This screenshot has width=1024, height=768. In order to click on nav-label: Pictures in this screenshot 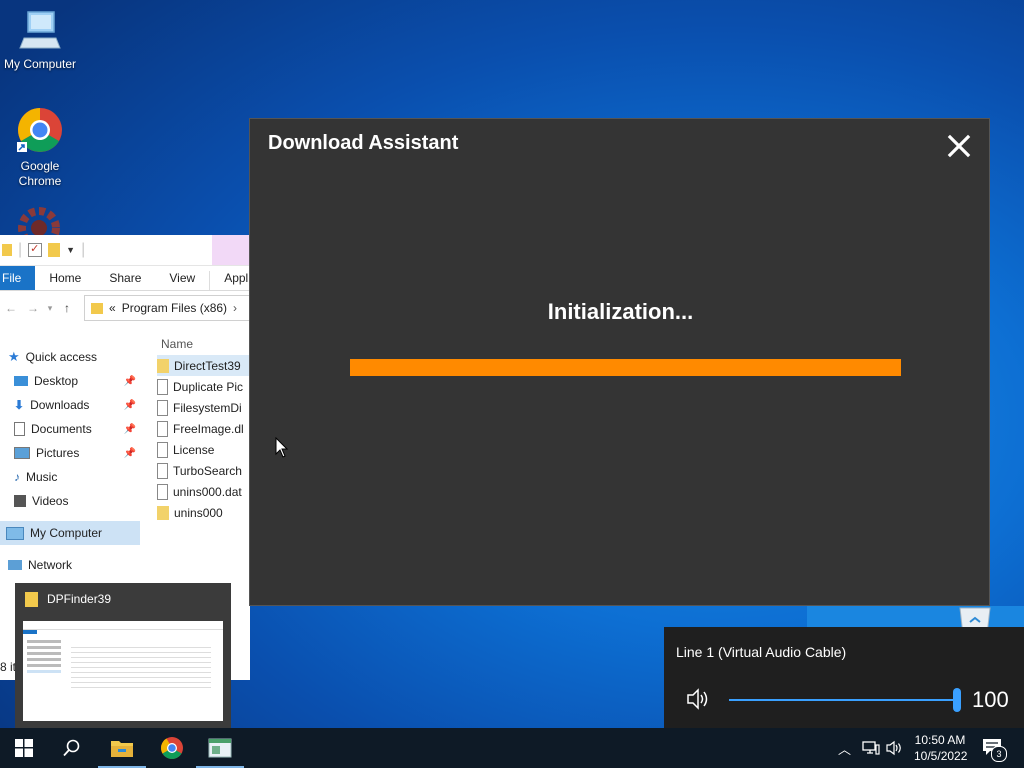, I will do `click(58, 453)`.